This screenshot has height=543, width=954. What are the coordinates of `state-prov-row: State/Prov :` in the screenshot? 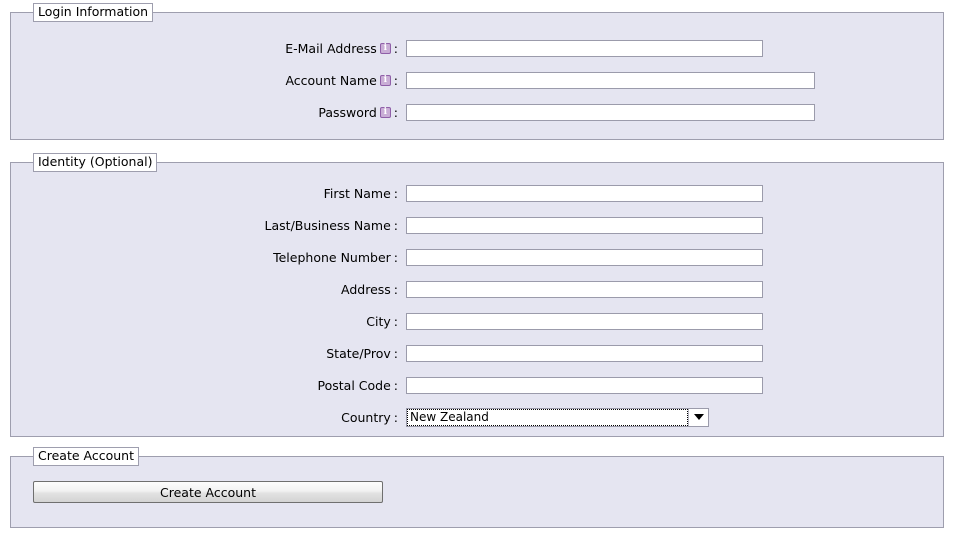 It's located at (477, 353).